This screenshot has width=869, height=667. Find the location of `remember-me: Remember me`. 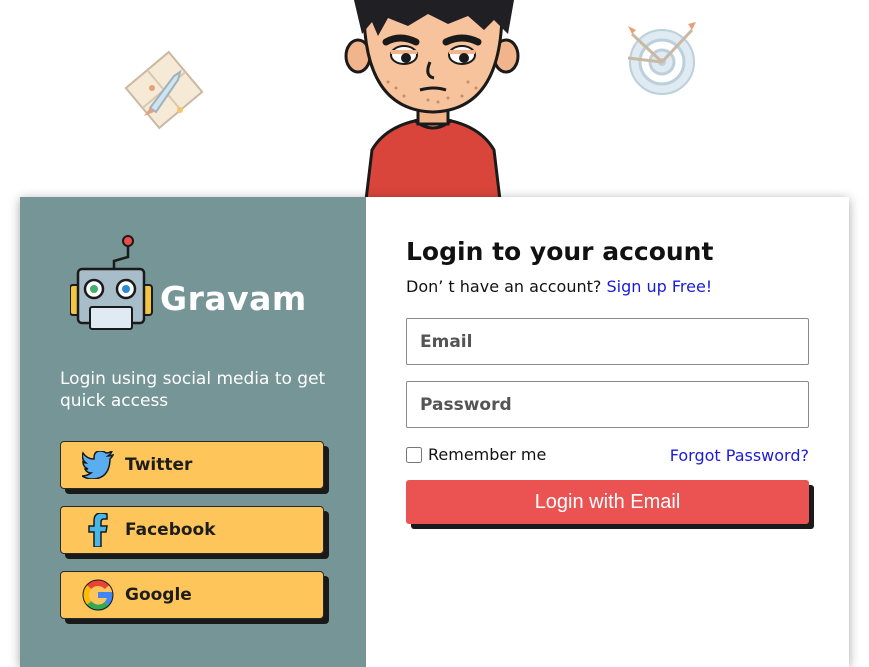

remember-me: Remember me is located at coordinates (476, 454).